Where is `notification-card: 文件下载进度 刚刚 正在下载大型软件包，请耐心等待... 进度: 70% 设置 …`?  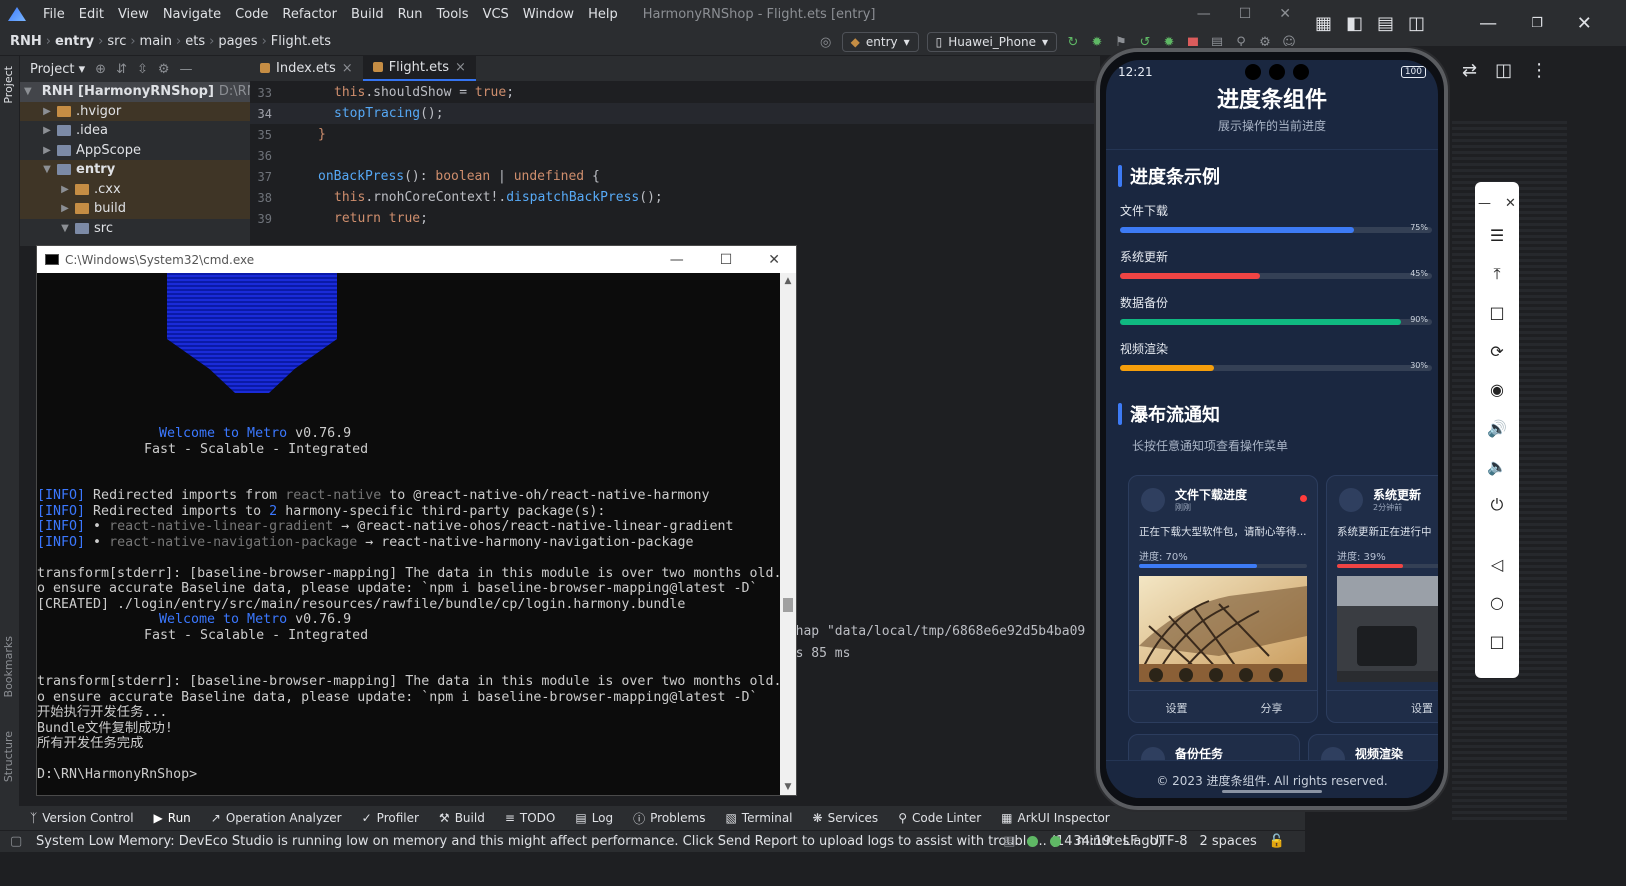 notification-card: 文件下载进度 刚刚 正在下载大型软件包，请耐心等待... 进度: 70% 设置 … is located at coordinates (1223, 599).